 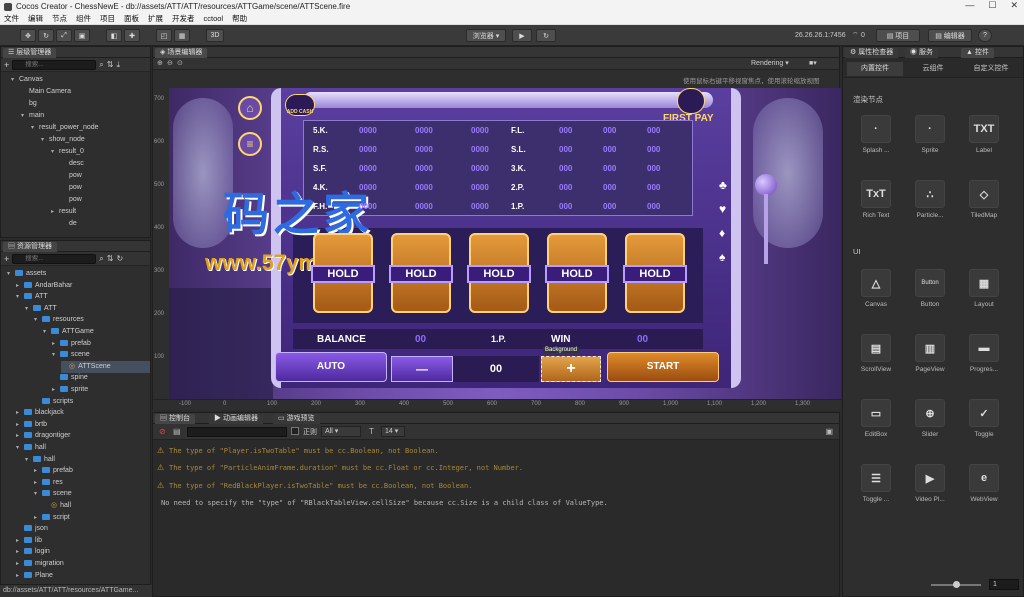 What do you see at coordinates (30, 53) in the screenshot?
I see `hierarchy-tab: ☰ 层级管理器` at bounding box center [30, 53].